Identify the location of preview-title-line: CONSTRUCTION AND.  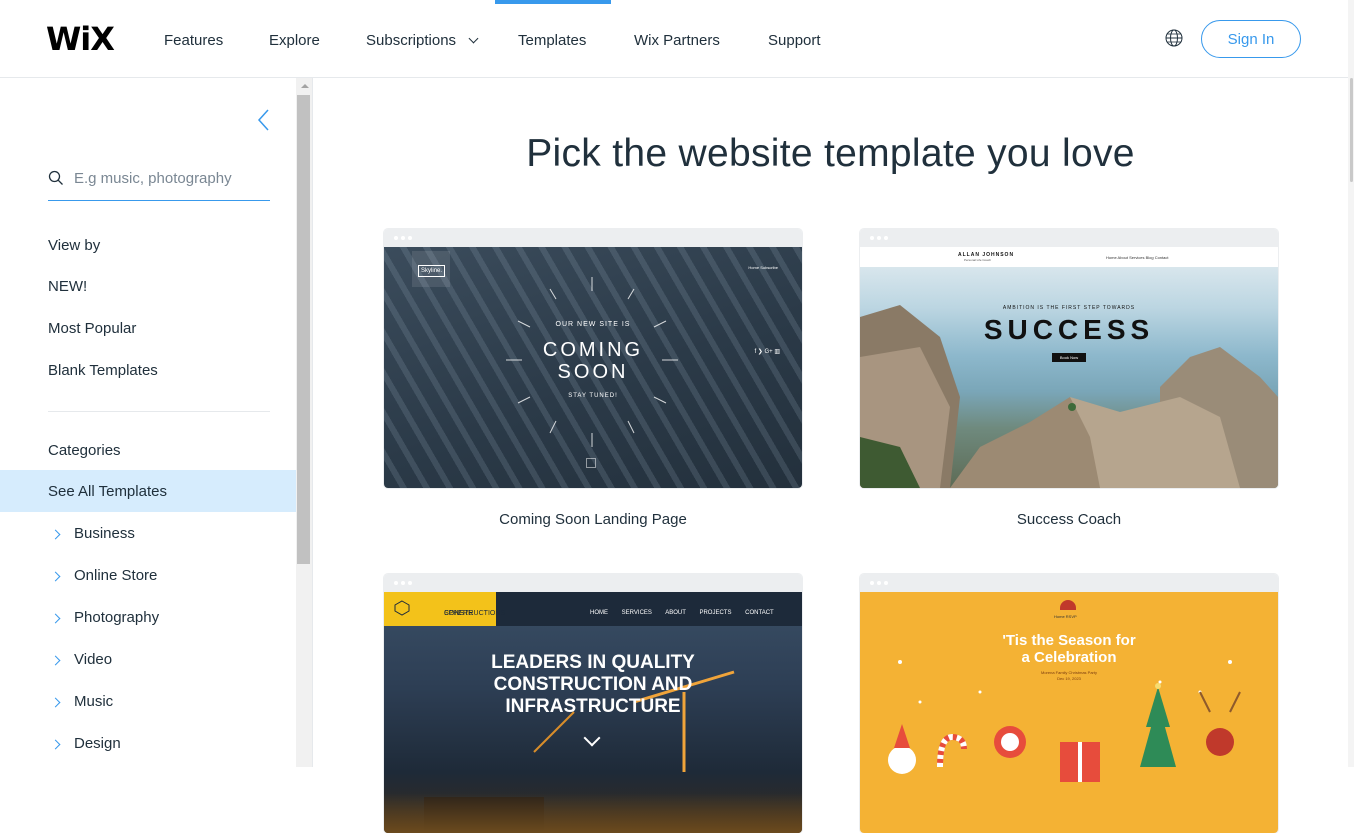
(593, 684).